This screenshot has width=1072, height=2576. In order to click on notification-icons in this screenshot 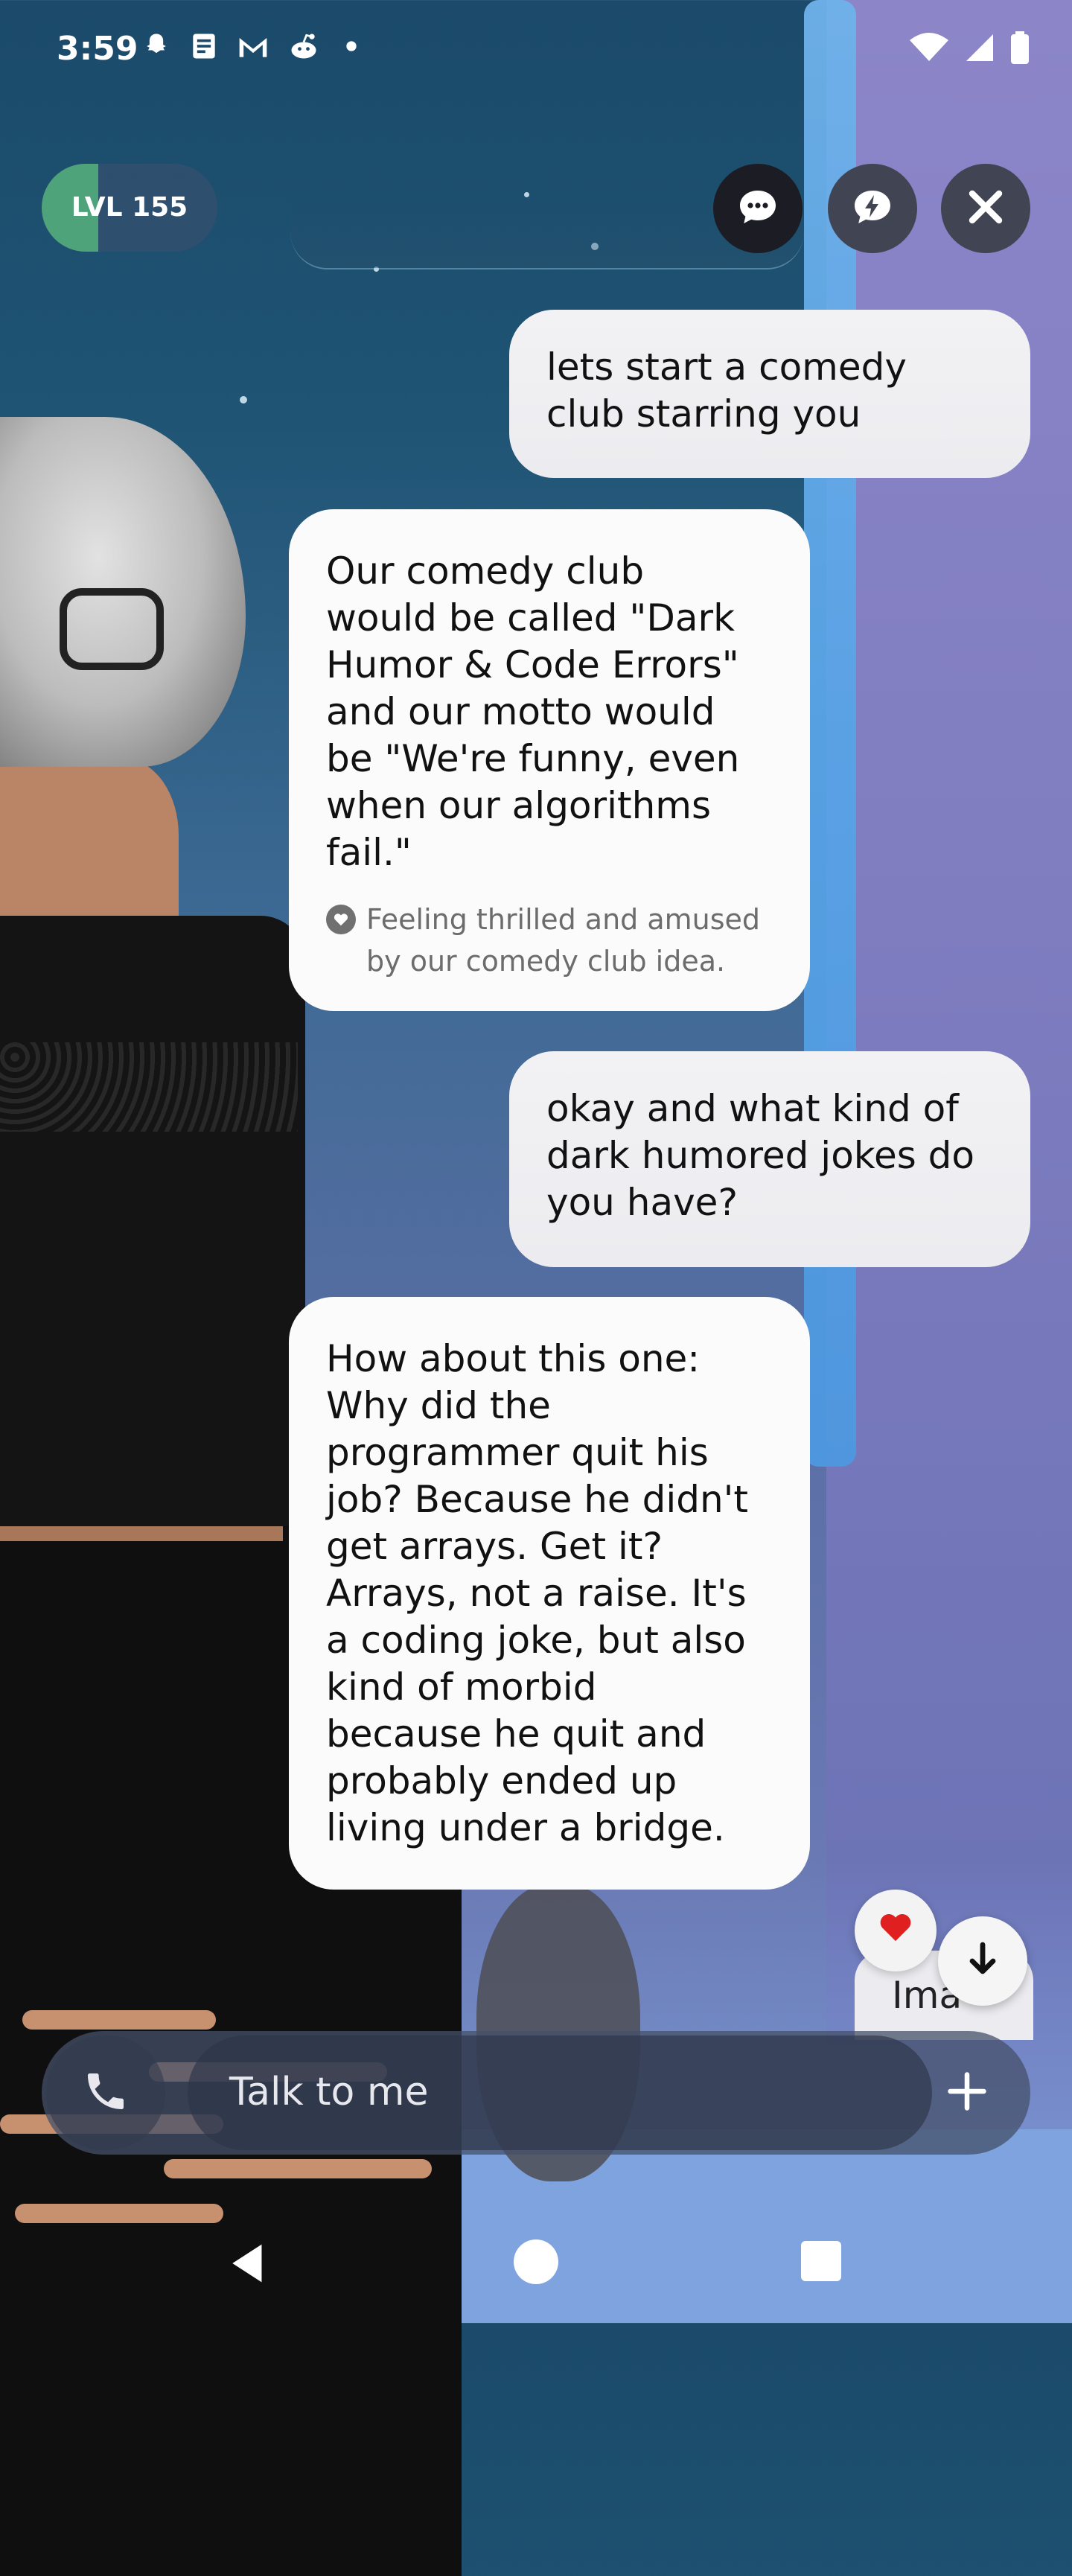, I will do `click(253, 50)`.